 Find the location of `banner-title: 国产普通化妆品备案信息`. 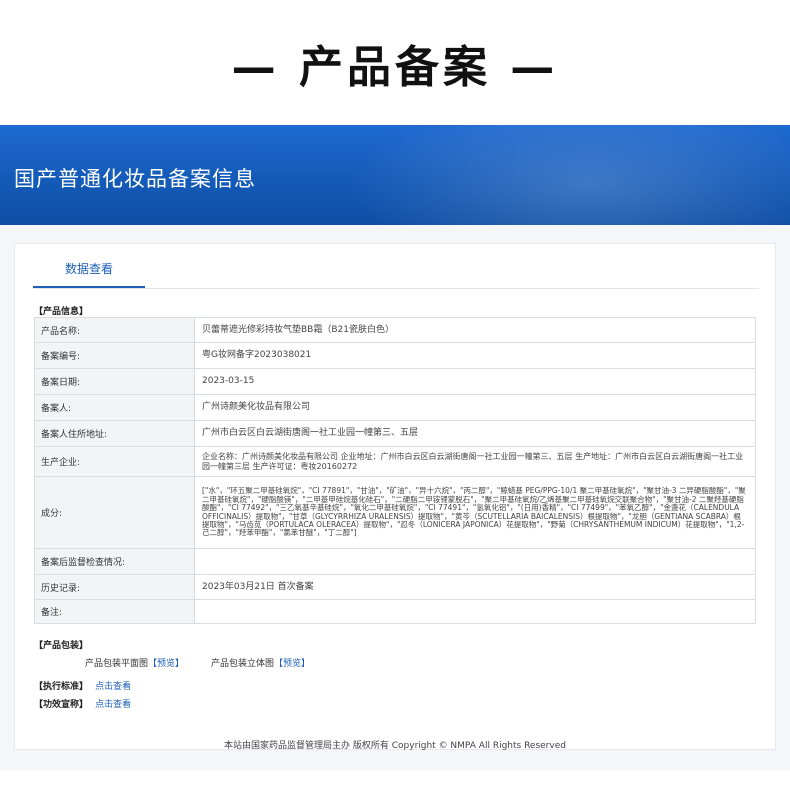

banner-title: 国产普通化妆品备案信息 is located at coordinates (135, 179).